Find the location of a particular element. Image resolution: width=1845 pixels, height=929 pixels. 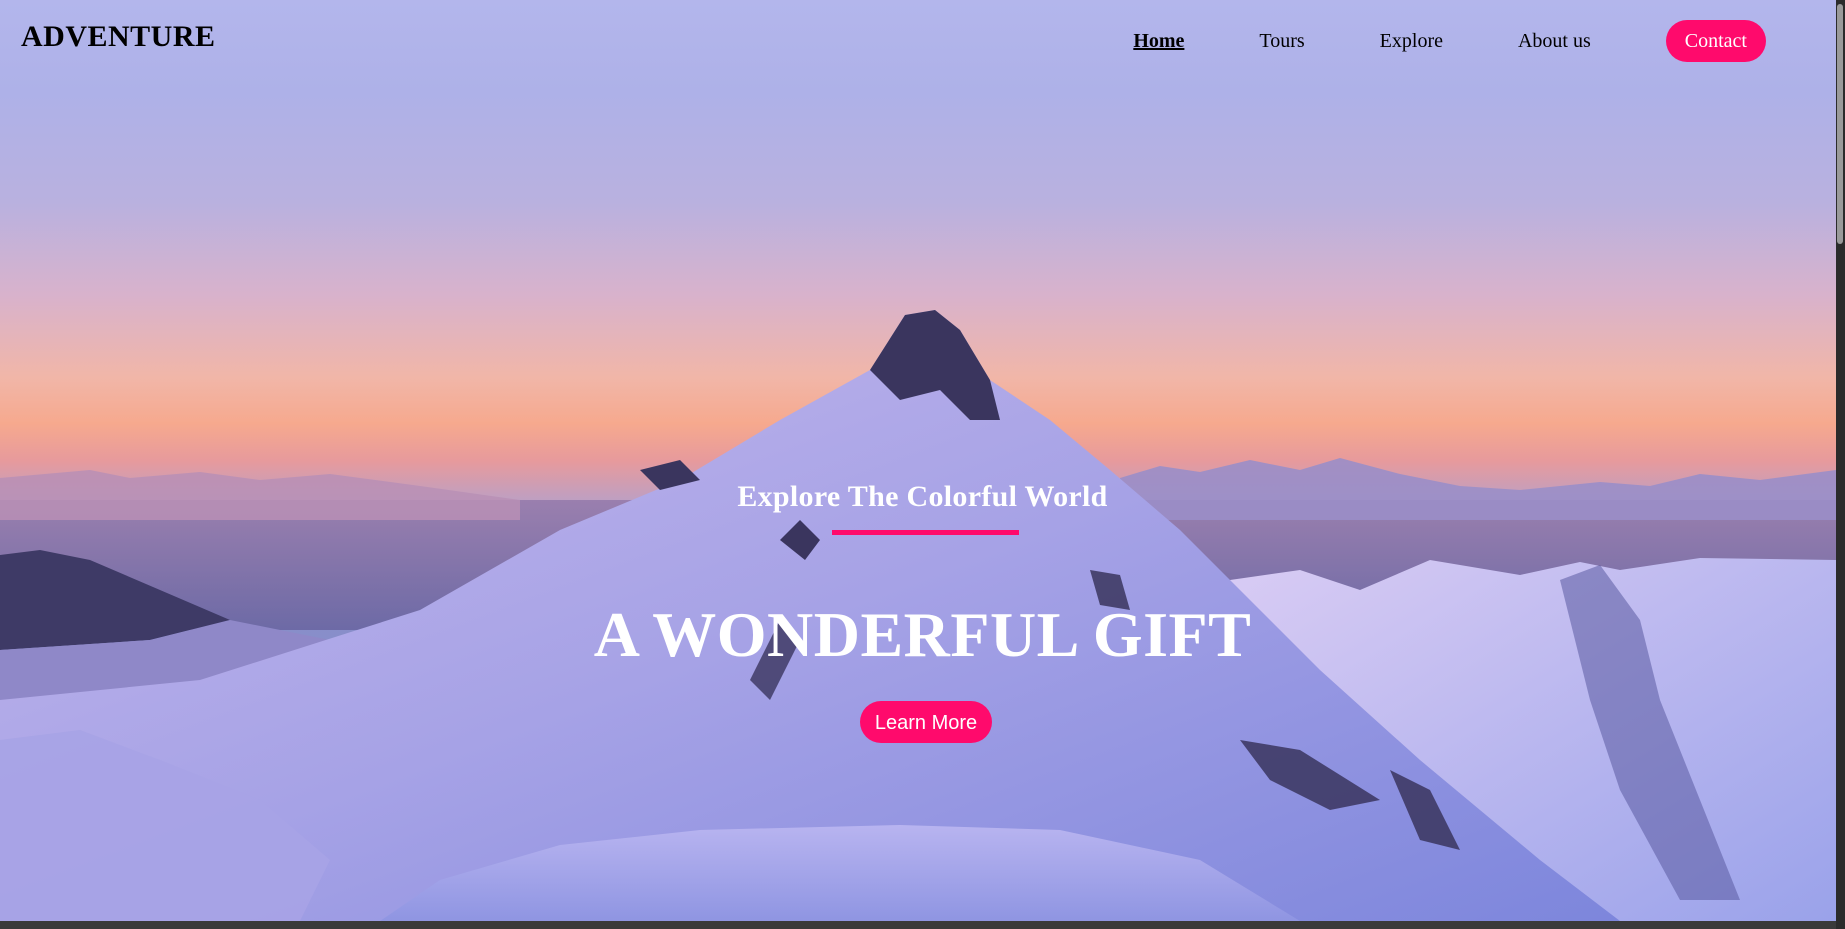

hero-tagline: Explore The Colorful World is located at coordinates (922, 496).